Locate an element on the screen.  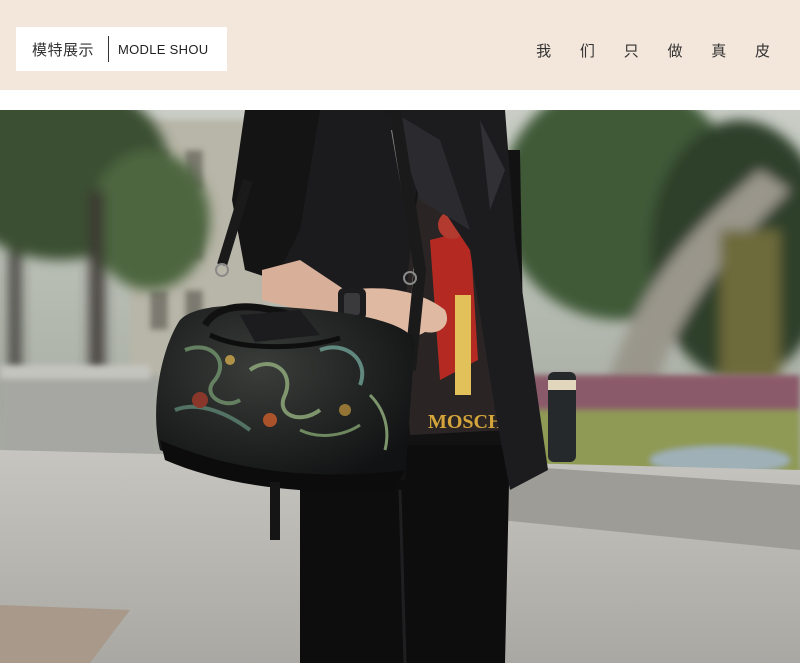
header-banner: 模特展示 MODLE SHOU 我 们 只 做 真 皮 is located at coordinates (400, 45).